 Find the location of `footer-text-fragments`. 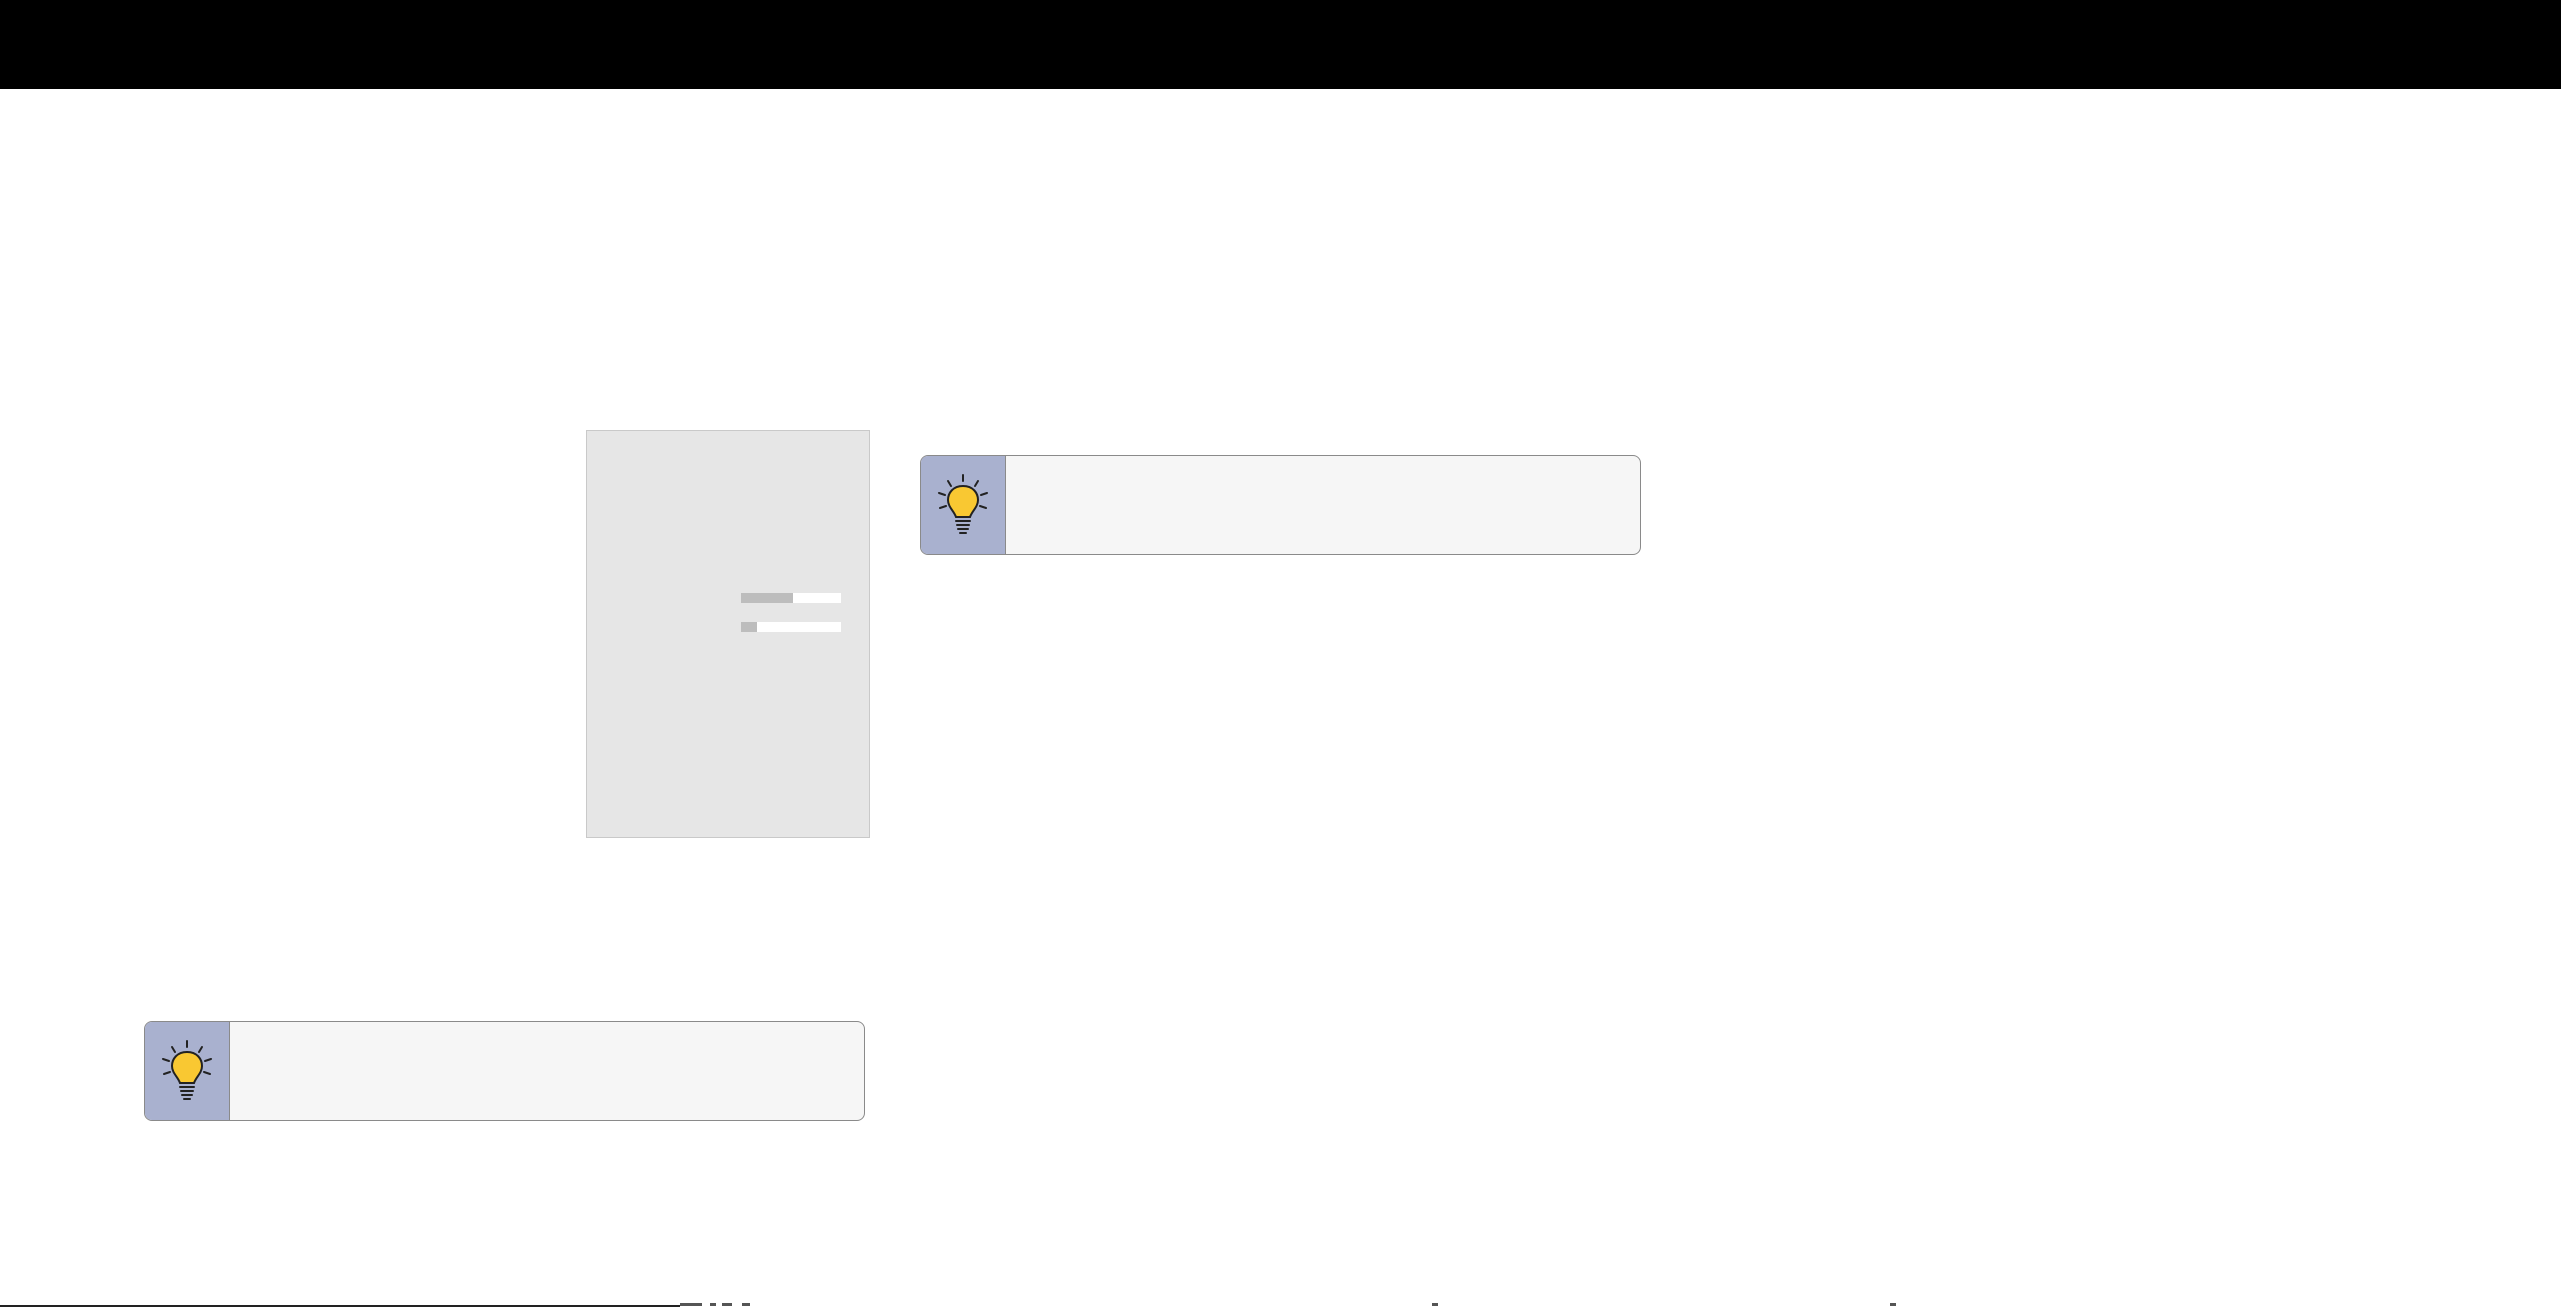

footer-text-fragments is located at coordinates (1340, 1304).